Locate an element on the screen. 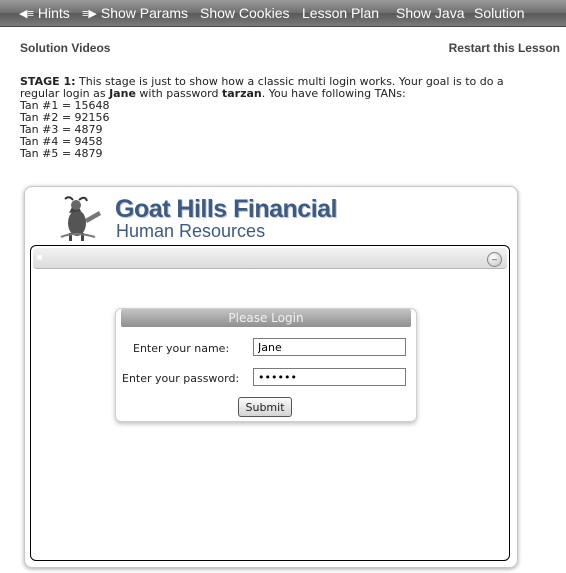 The height and width of the screenshot is (573, 566). show-cookies-button: Show Cookies is located at coordinates (245, 13).